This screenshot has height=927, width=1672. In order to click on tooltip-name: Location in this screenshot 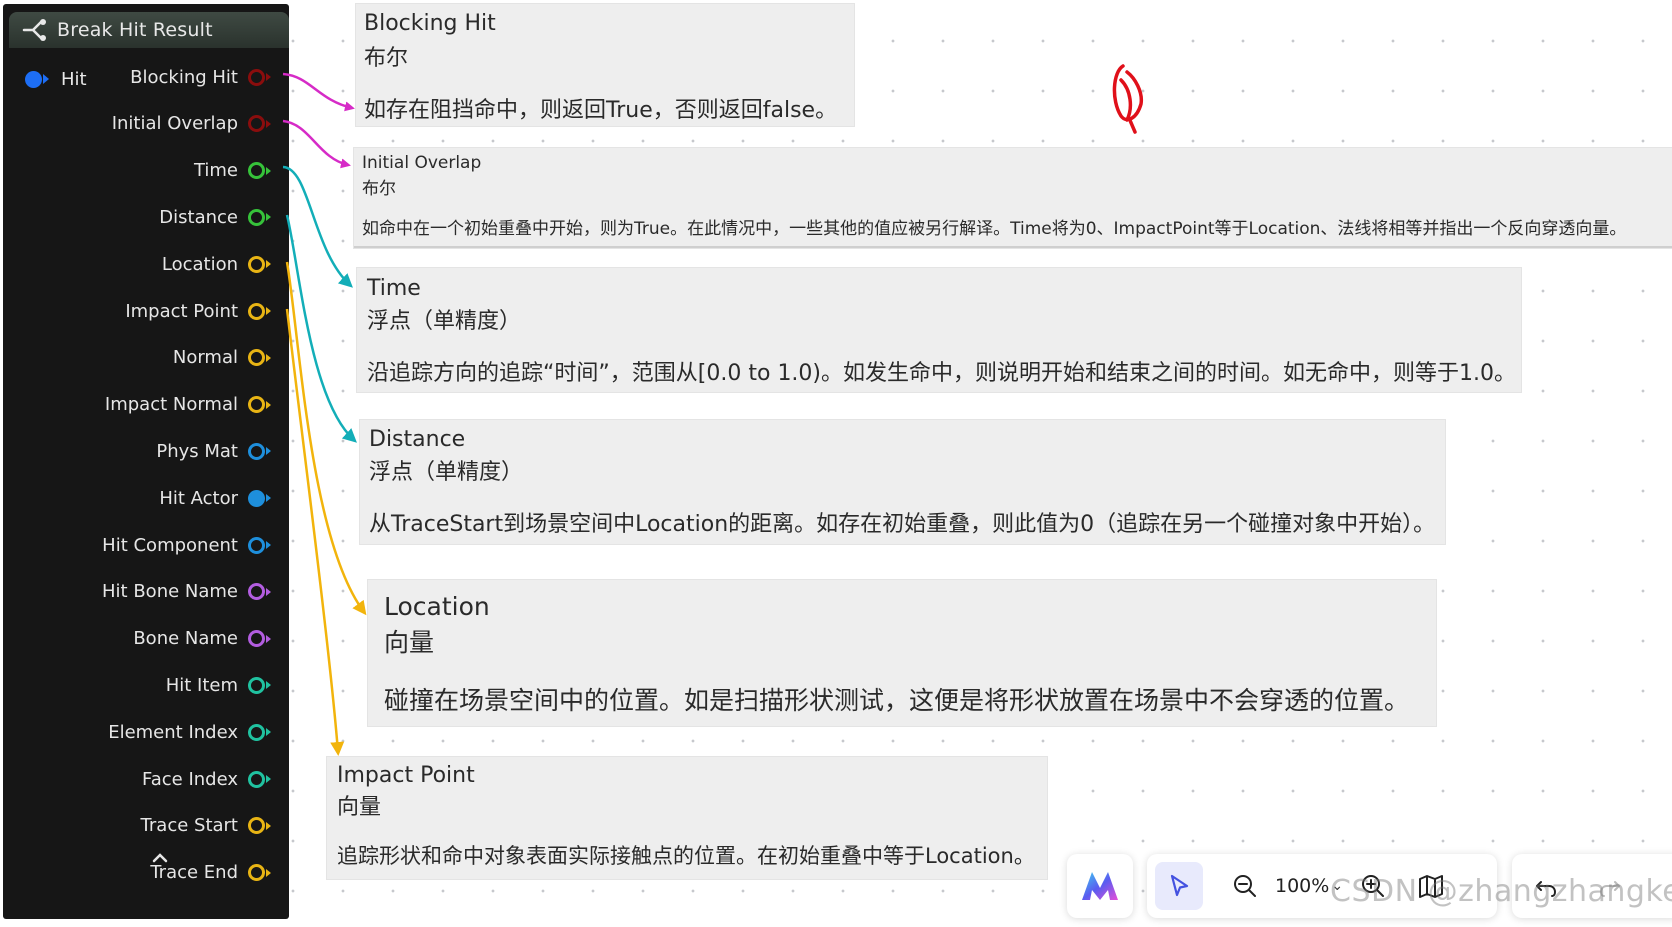, I will do `click(437, 606)`.